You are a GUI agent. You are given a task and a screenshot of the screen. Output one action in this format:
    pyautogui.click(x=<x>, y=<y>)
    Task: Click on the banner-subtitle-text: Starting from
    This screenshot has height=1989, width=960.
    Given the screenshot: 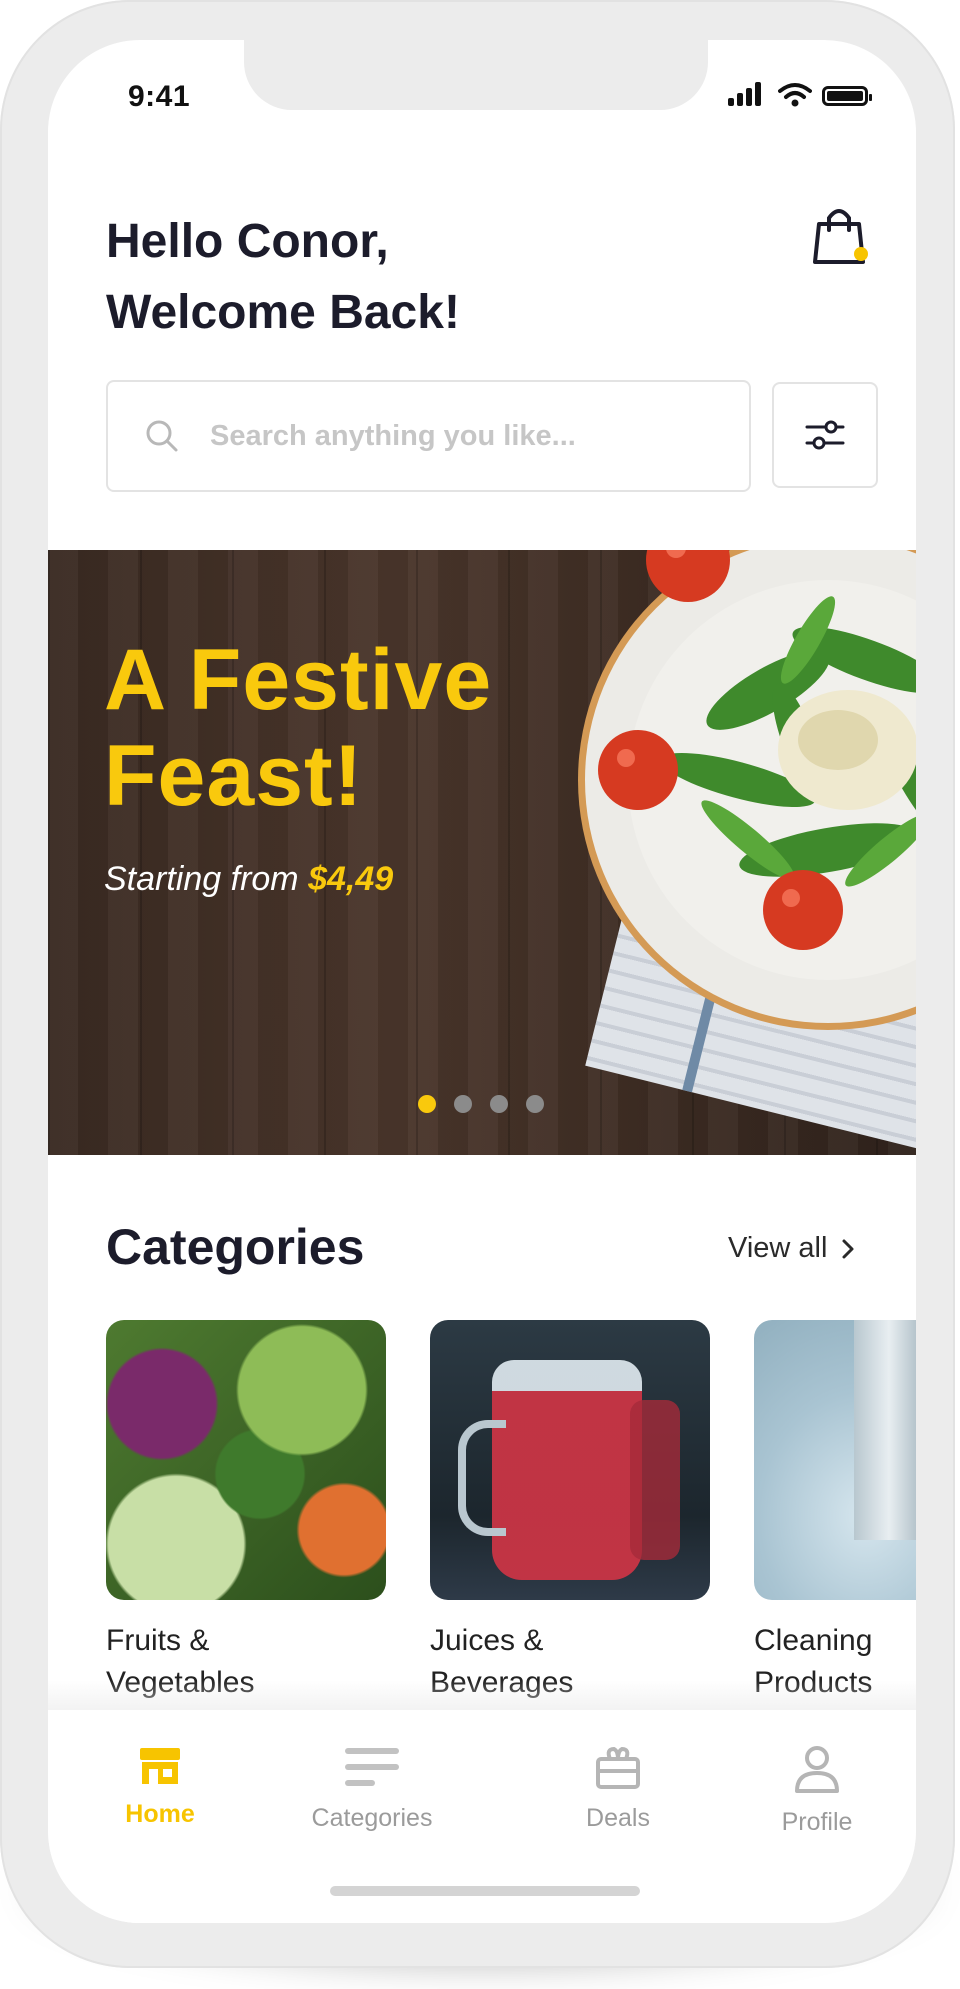 What is the action you would take?
    pyautogui.click(x=201, y=879)
    